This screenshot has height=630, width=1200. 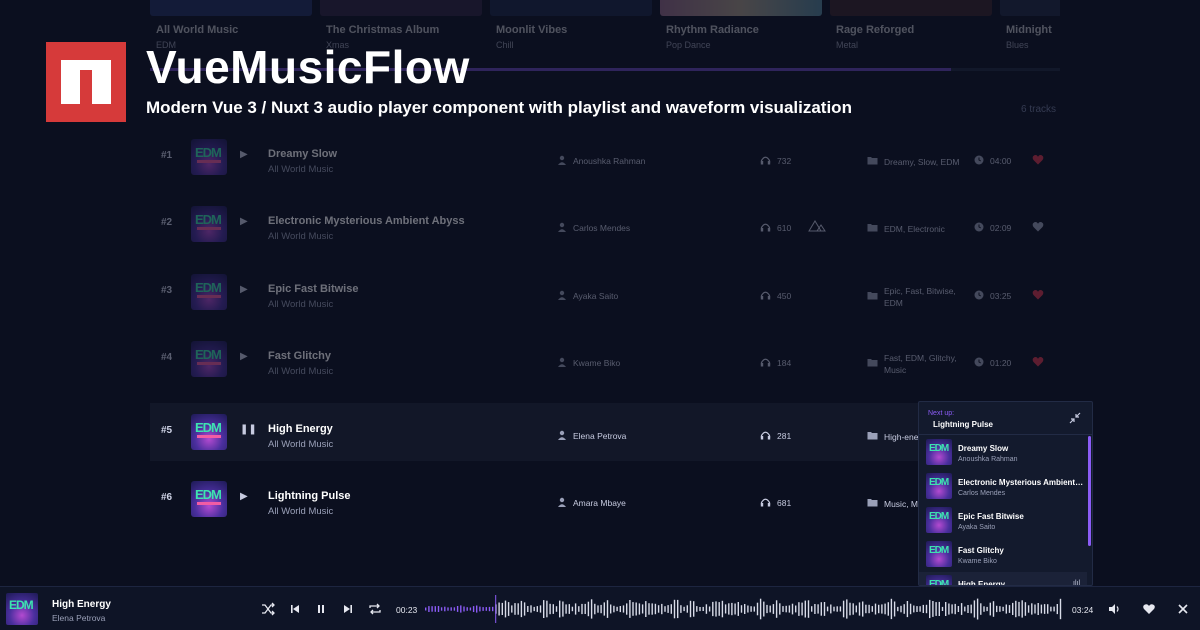 I want to click on pause-icon: ❚❚, so click(x=248, y=429).